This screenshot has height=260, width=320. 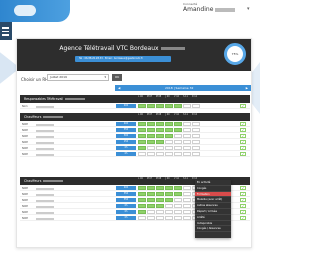 What do you see at coordinates (35, 11) in the screenshot?
I see `app-logo` at bounding box center [35, 11].